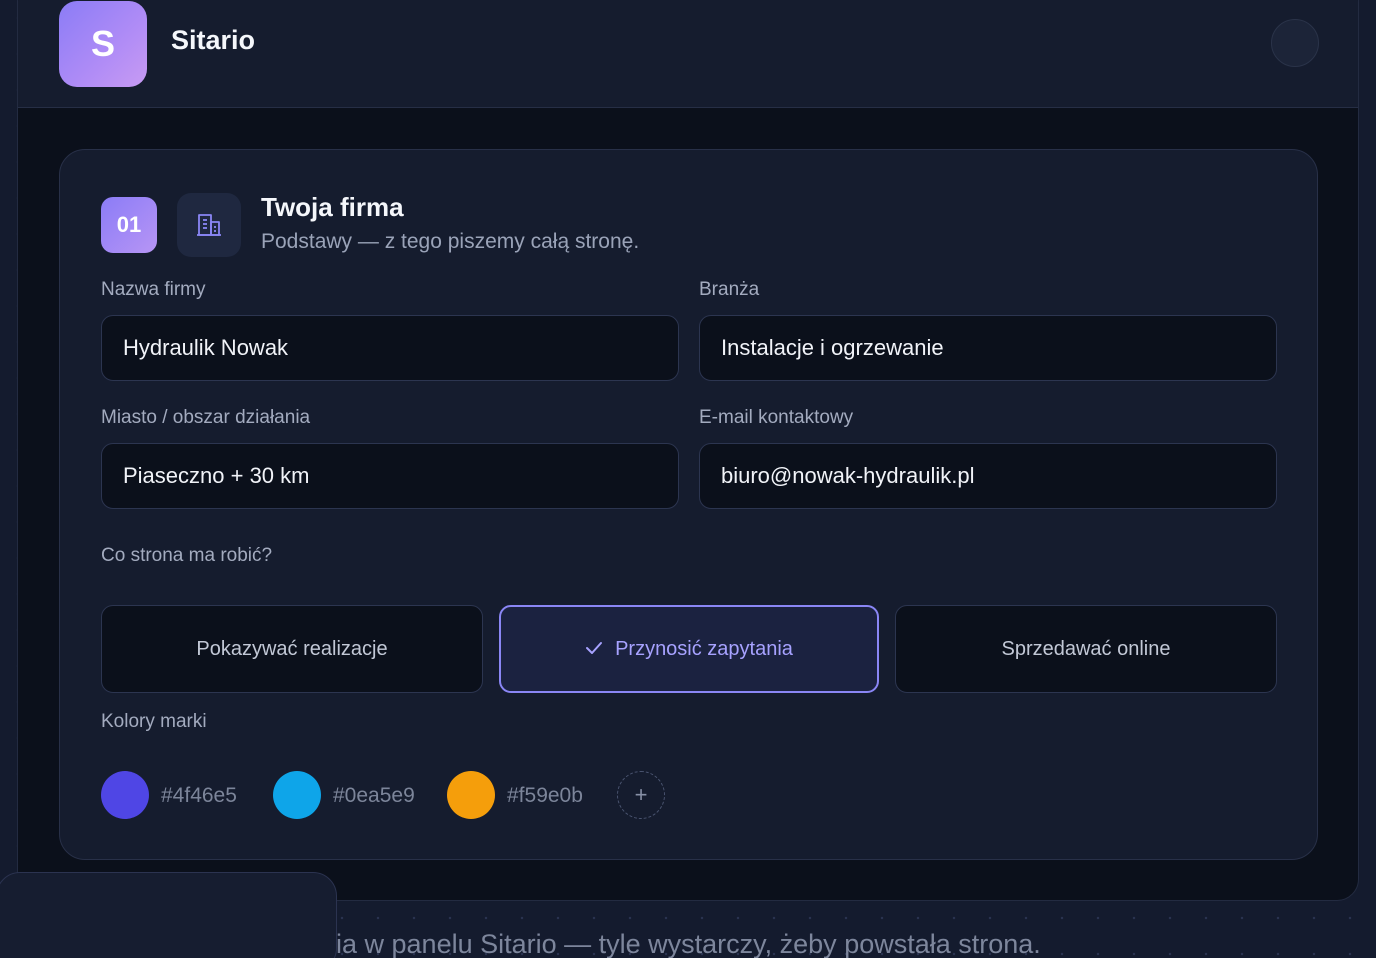  I want to click on user-avatar, so click(1295, 43).